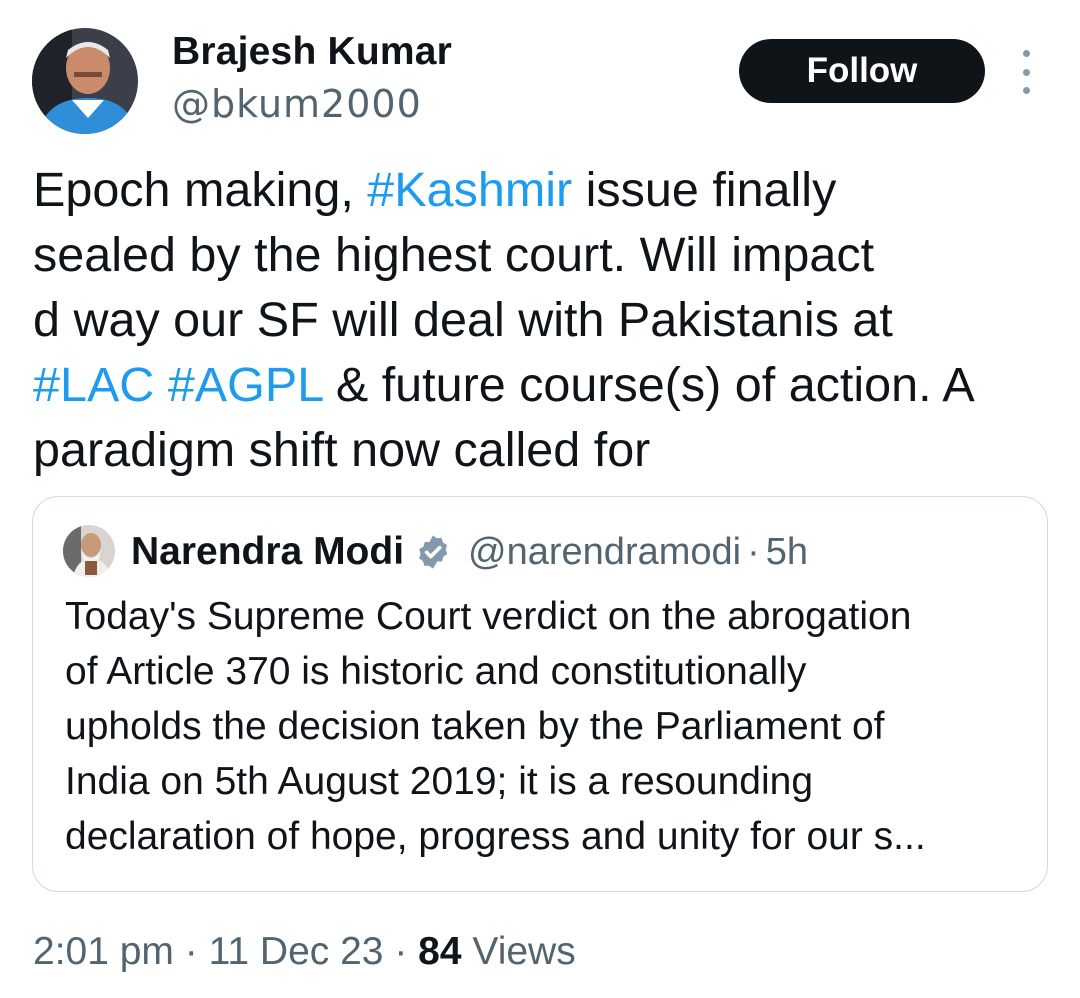 The image size is (1080, 998). What do you see at coordinates (704, 190) in the screenshot?
I see `tweet-text-segment: issue finally` at bounding box center [704, 190].